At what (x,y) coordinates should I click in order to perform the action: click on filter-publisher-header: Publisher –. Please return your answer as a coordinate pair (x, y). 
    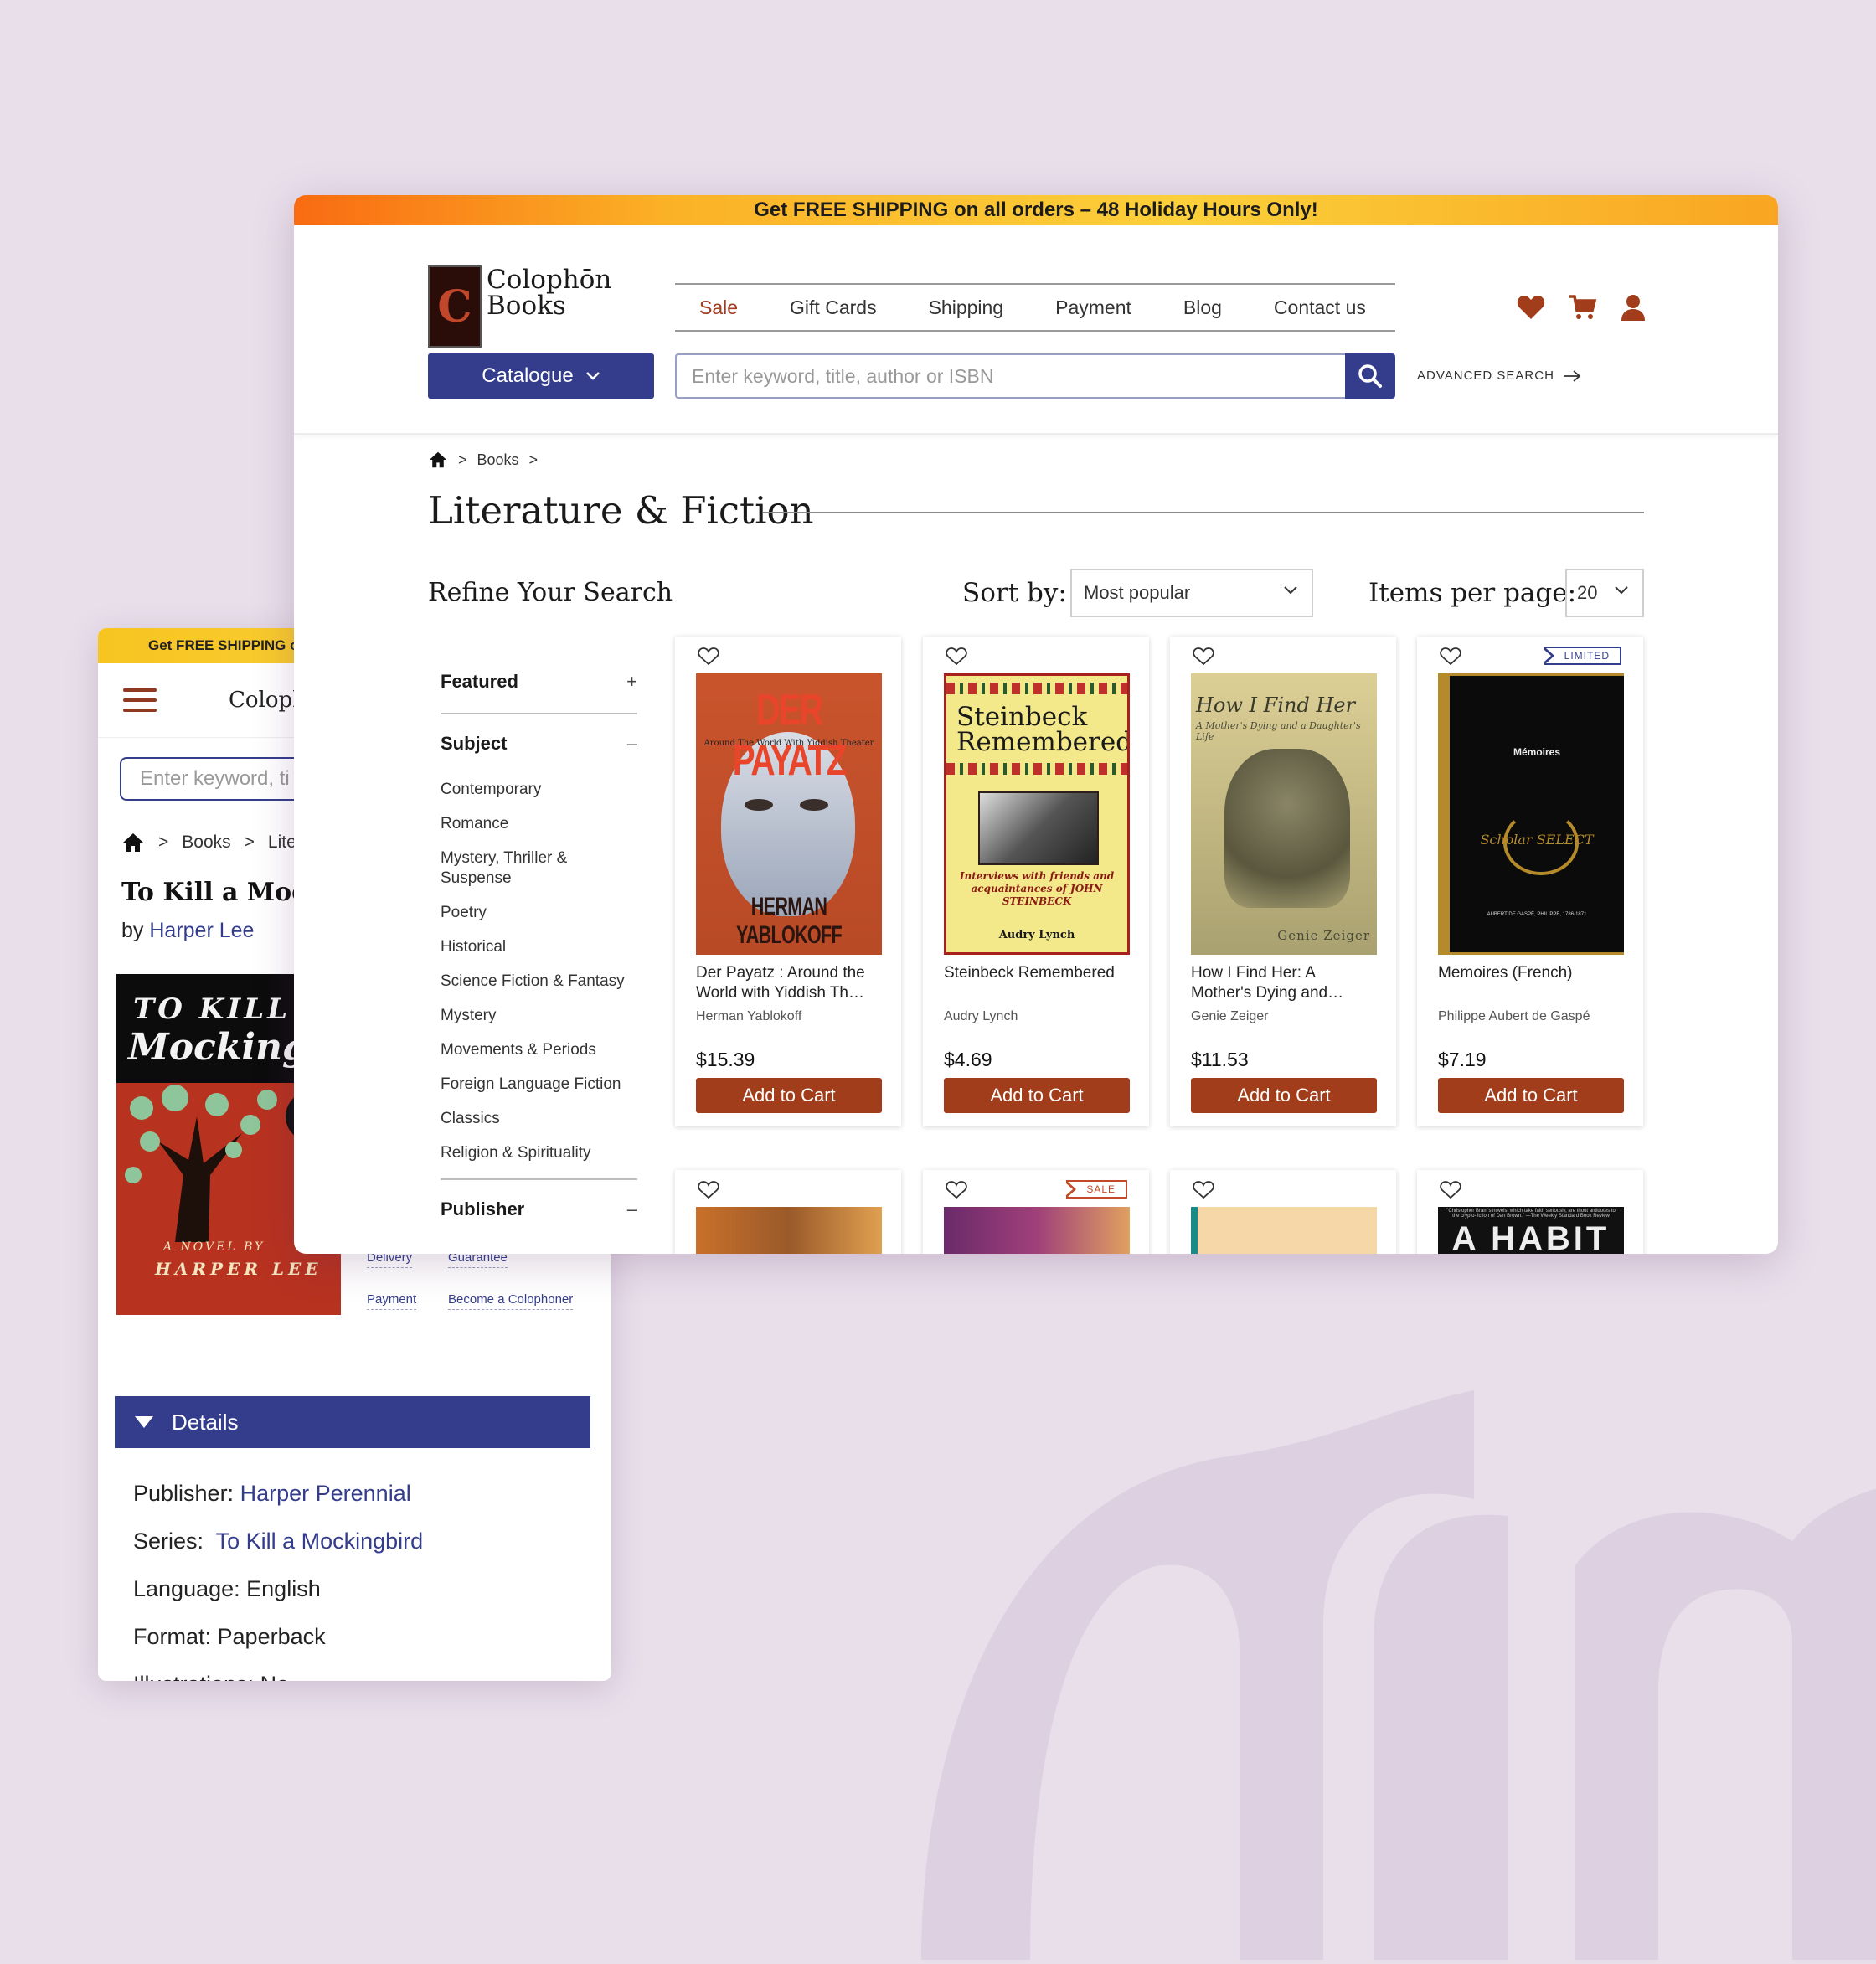
    Looking at the image, I should click on (539, 1209).